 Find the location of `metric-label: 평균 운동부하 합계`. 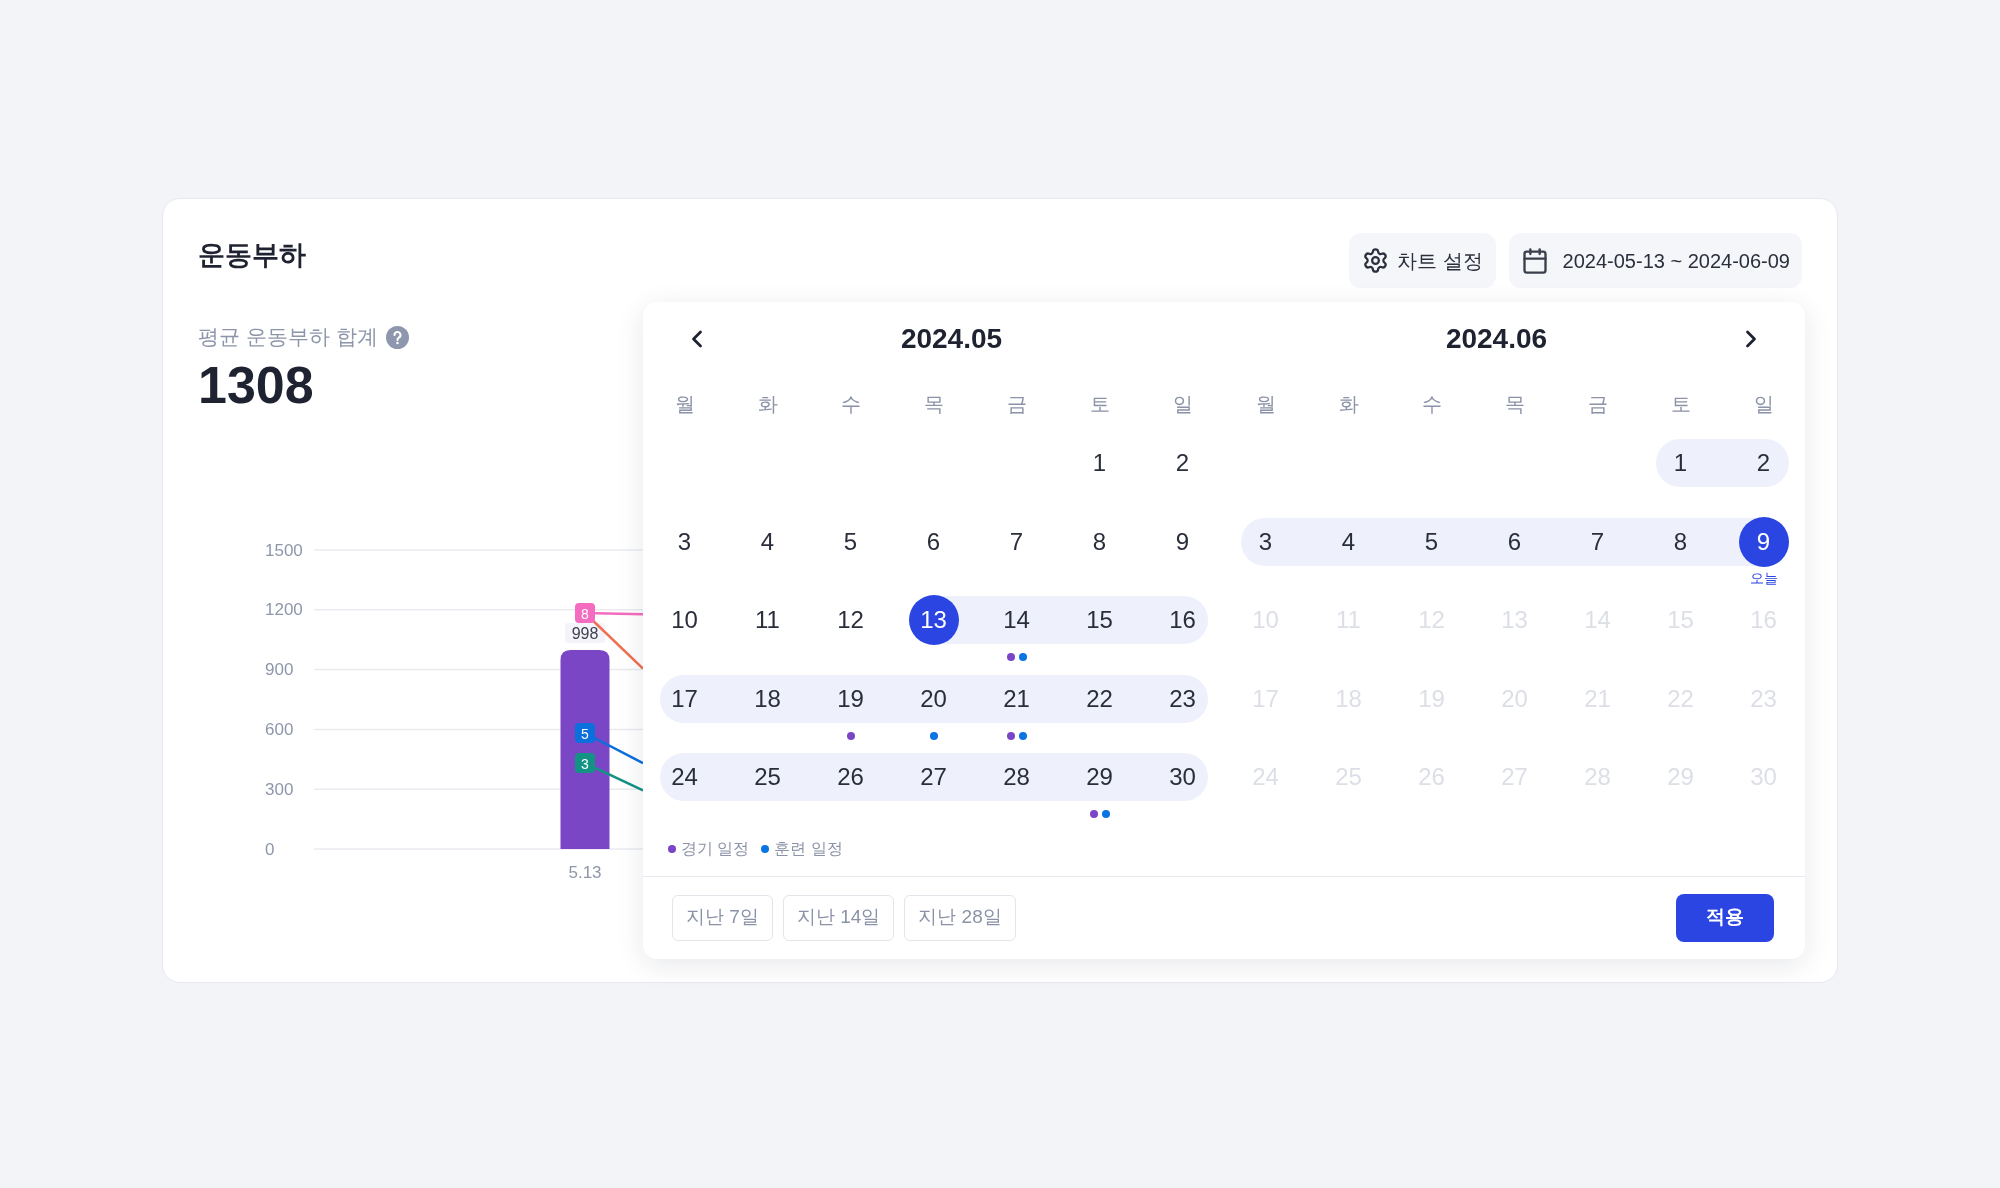

metric-label: 평균 운동부하 합계 is located at coordinates (288, 337).